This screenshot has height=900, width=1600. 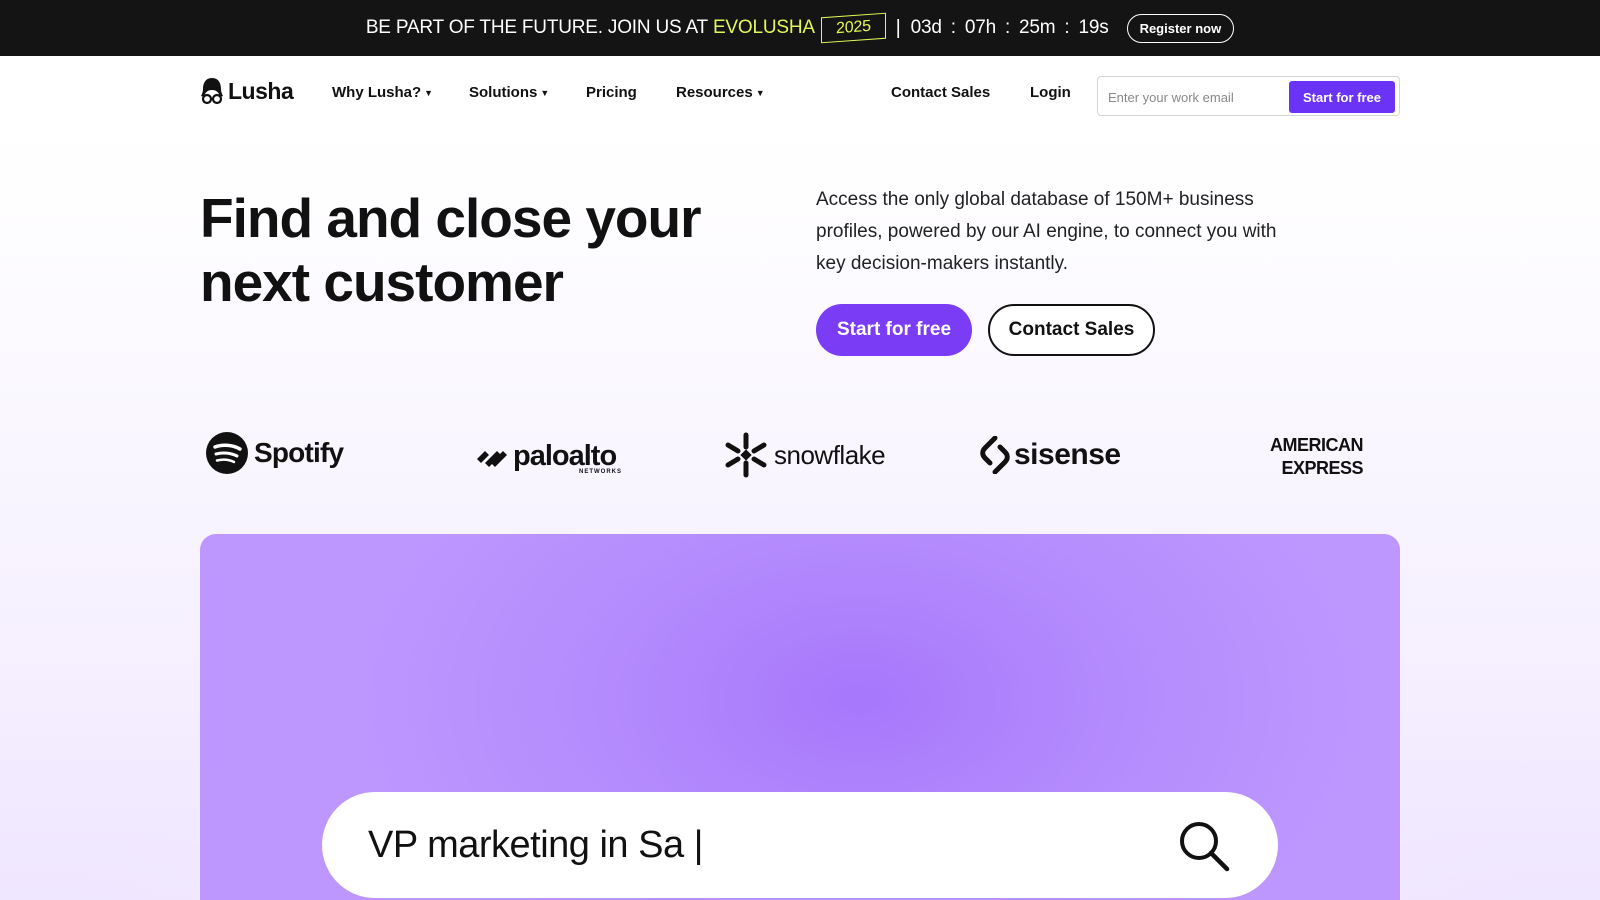 I want to click on nav-resources: Resources ▼, so click(x=720, y=92).